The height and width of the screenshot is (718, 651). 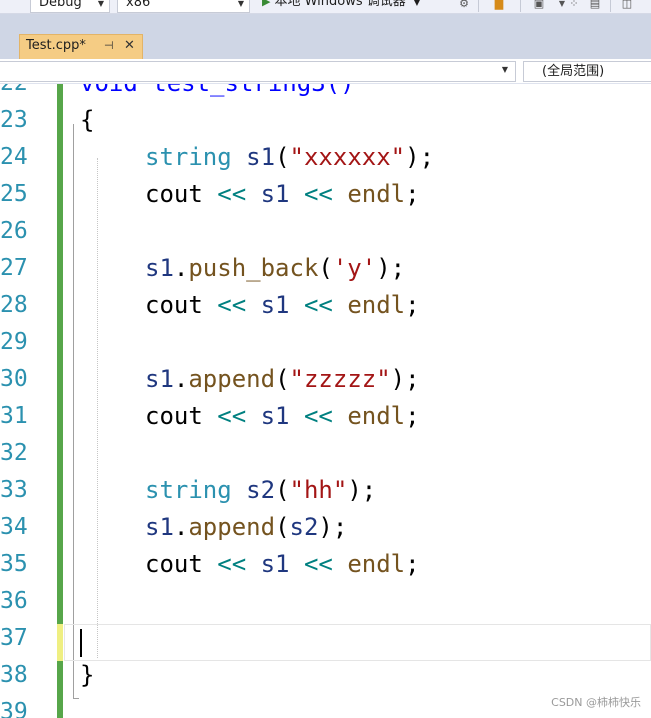 I want to click on line-number: 37, so click(x=14, y=638).